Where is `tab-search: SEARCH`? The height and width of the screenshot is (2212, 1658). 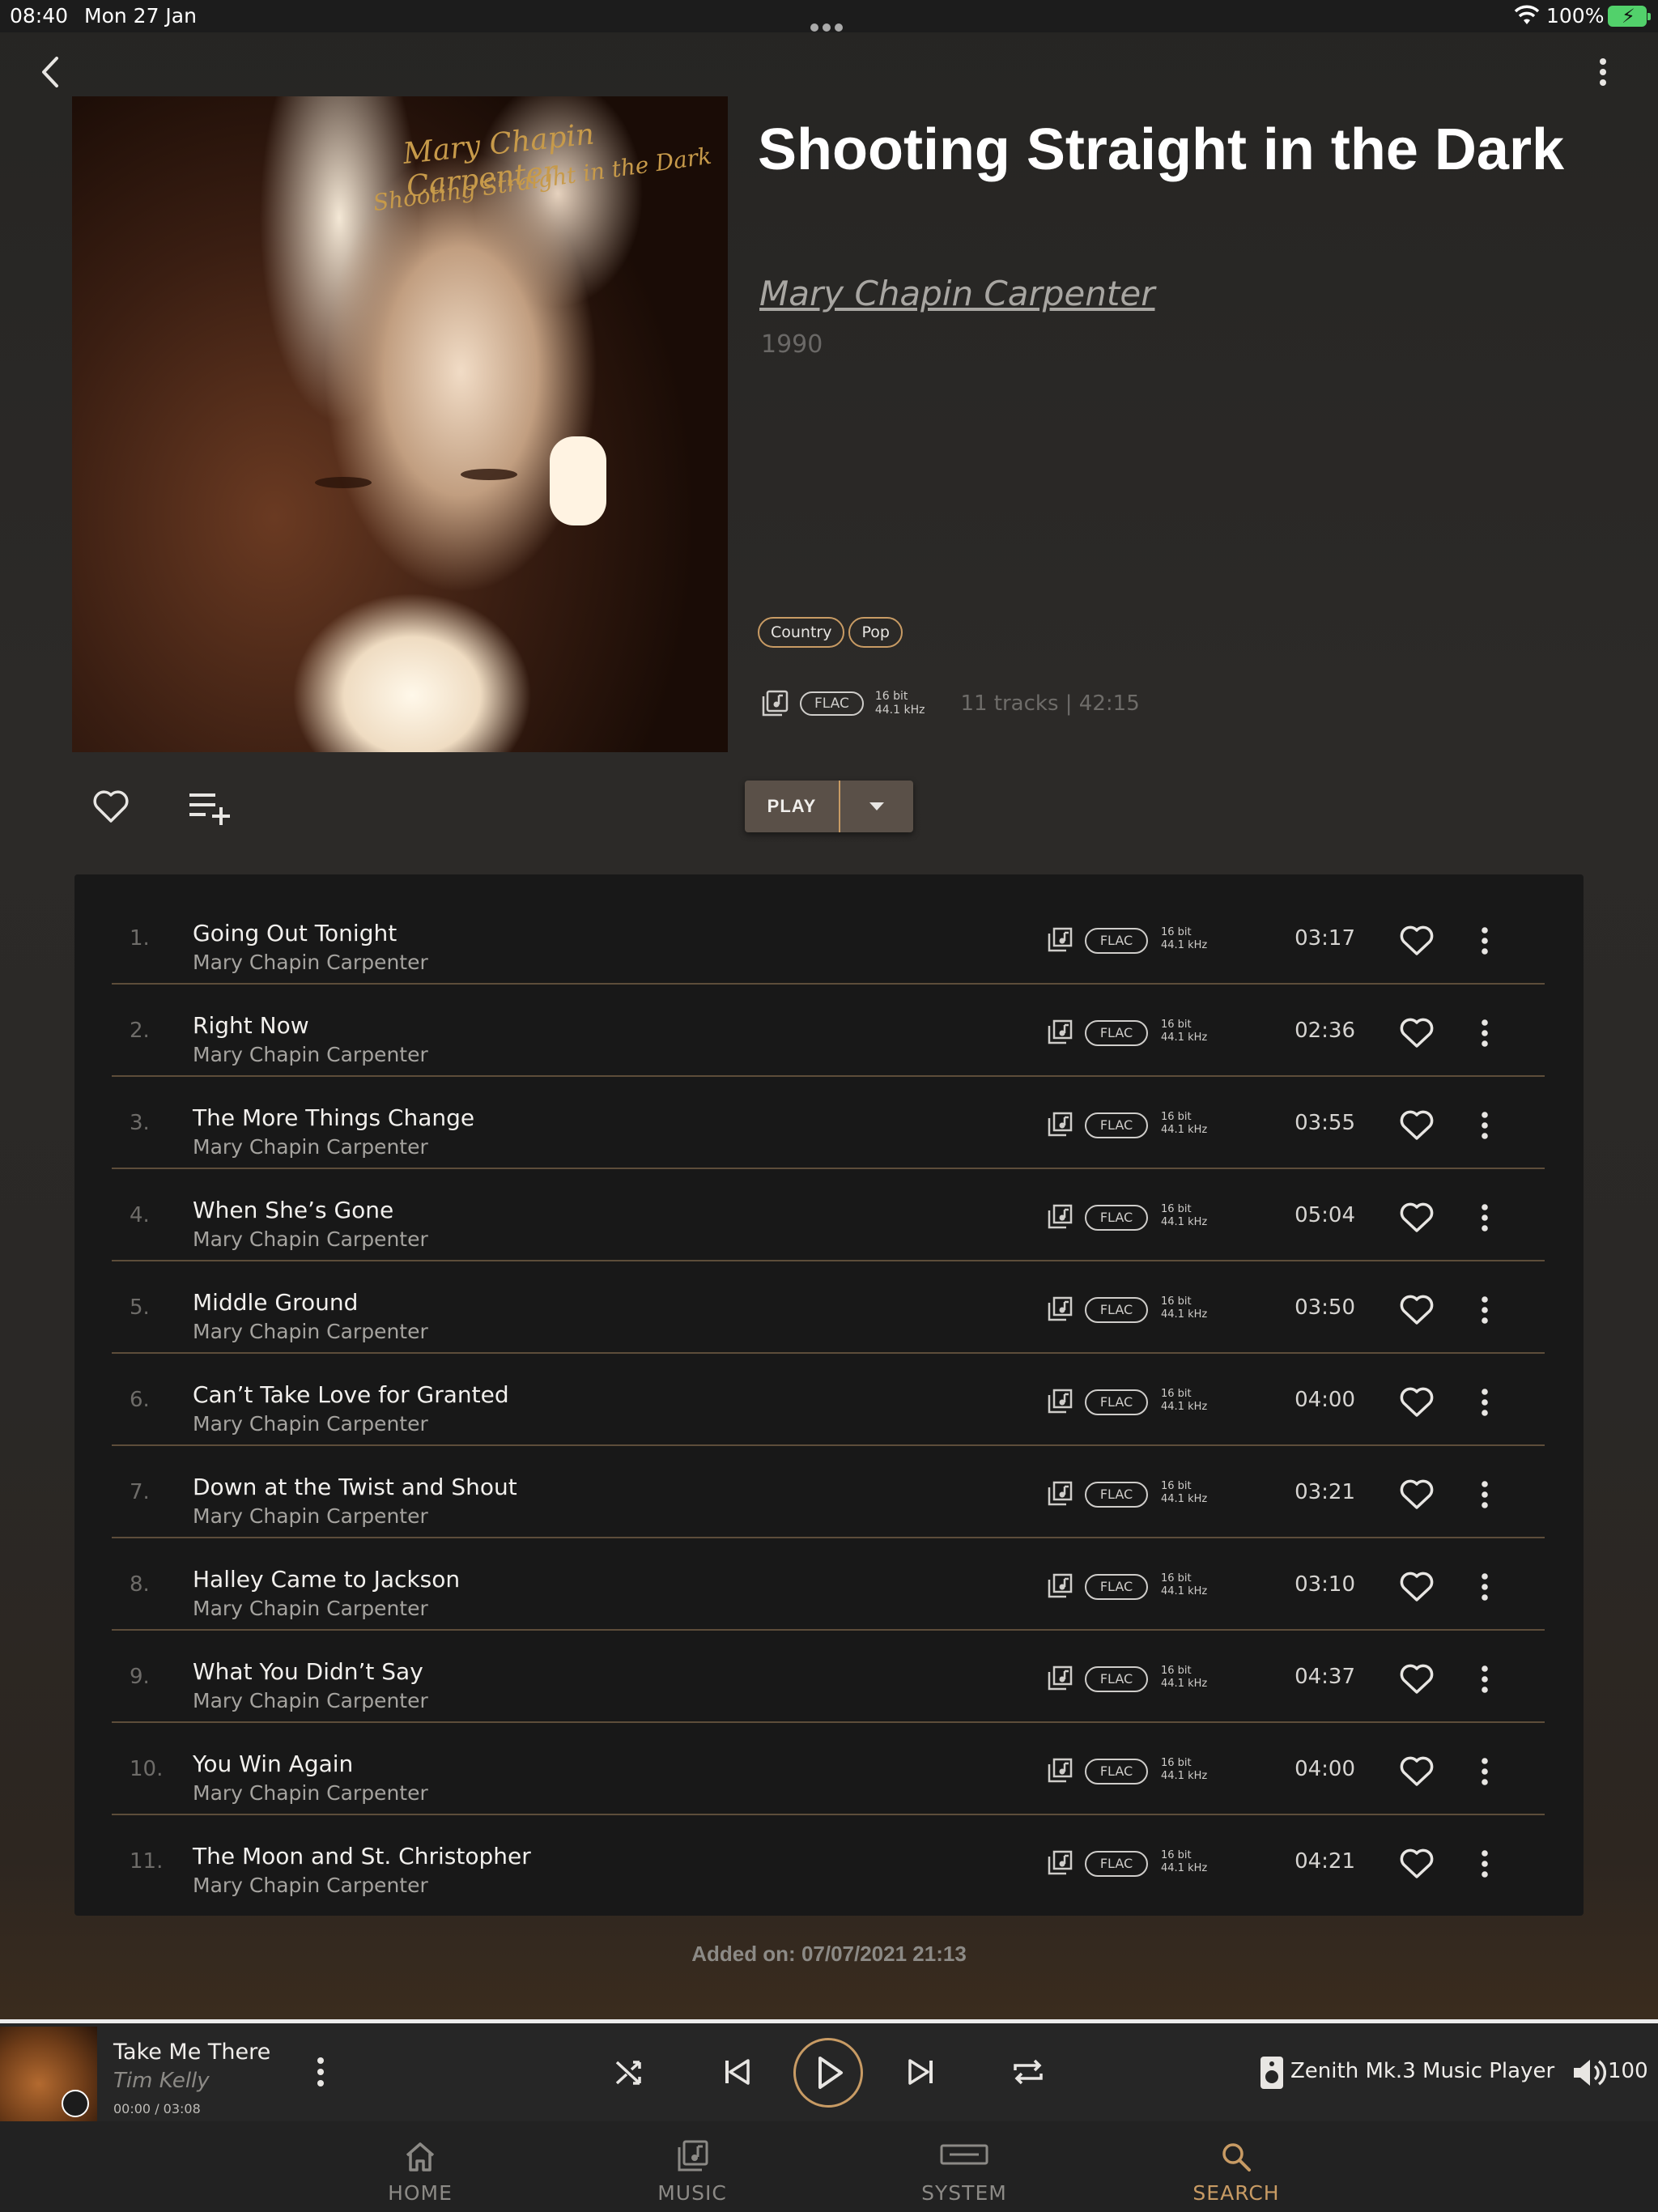
tab-search: SEARCH is located at coordinates (1236, 2166).